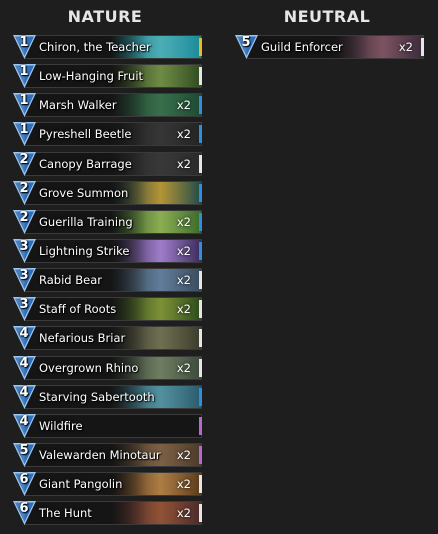 The height and width of the screenshot is (534, 438). I want to click on card-name: Giant Pangolin, so click(81, 484).